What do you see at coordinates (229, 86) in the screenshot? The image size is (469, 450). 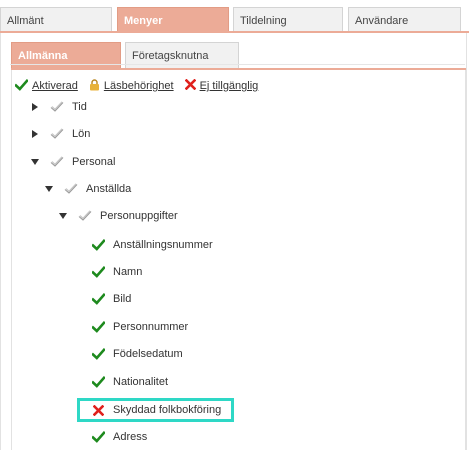 I see `legend-label: Ej tillgänglig` at bounding box center [229, 86].